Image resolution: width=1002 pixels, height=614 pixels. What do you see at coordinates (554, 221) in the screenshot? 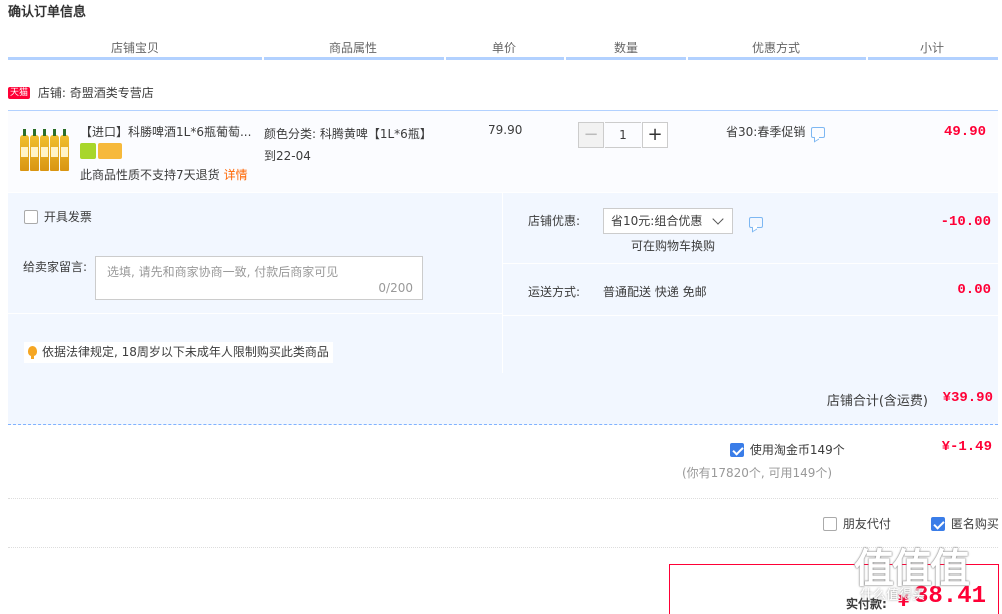
I see `shop-discount-label: 店铺优惠:` at bounding box center [554, 221].